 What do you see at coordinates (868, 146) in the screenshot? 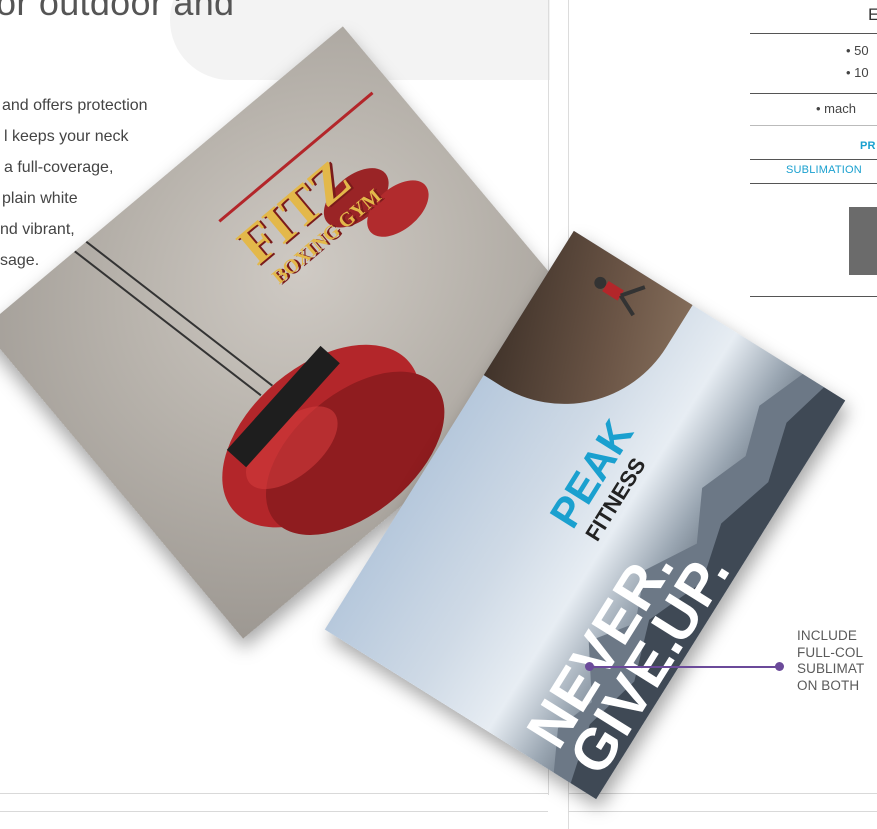
I see `spec-highlight: PR` at bounding box center [868, 146].